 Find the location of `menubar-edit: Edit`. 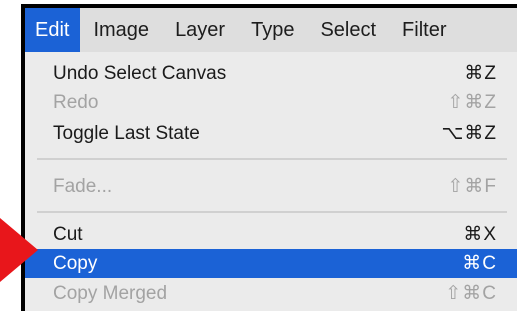

menubar-edit: Edit is located at coordinates (53, 30).